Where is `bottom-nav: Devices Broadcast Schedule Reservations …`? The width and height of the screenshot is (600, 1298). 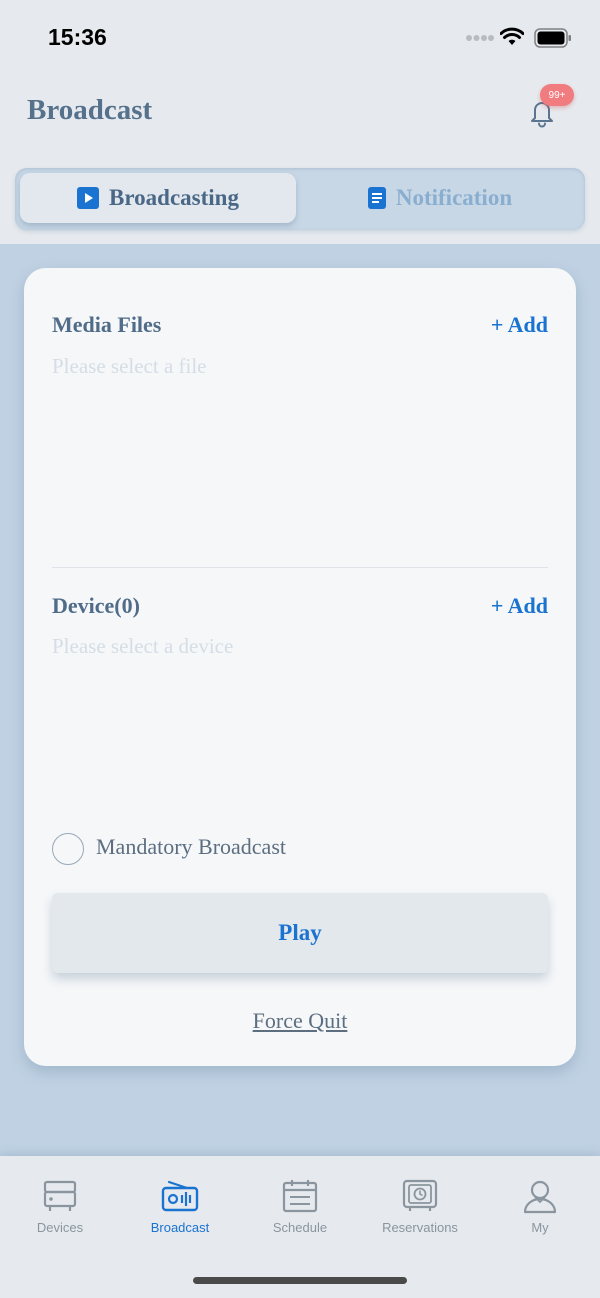 bottom-nav: Devices Broadcast Schedule Reservations … is located at coordinates (300, 1227).